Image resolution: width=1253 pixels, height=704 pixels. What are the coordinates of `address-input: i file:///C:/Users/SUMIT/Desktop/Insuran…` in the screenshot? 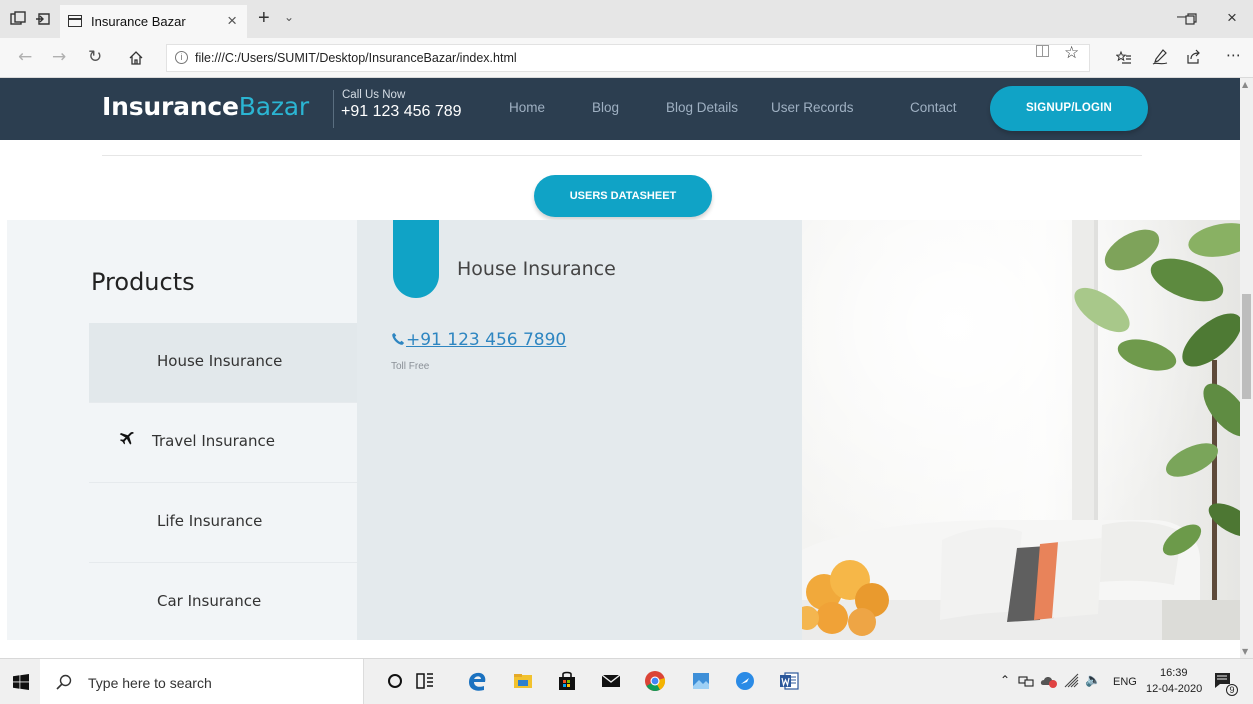 It's located at (628, 58).